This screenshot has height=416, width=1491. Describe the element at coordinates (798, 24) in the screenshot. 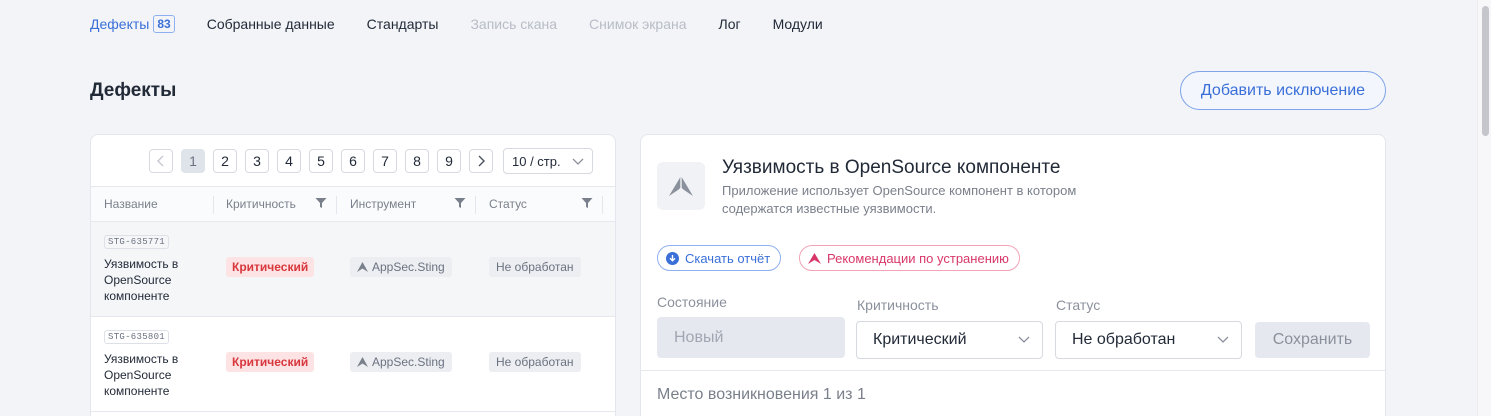

I see `tab-modules: Модули` at that location.